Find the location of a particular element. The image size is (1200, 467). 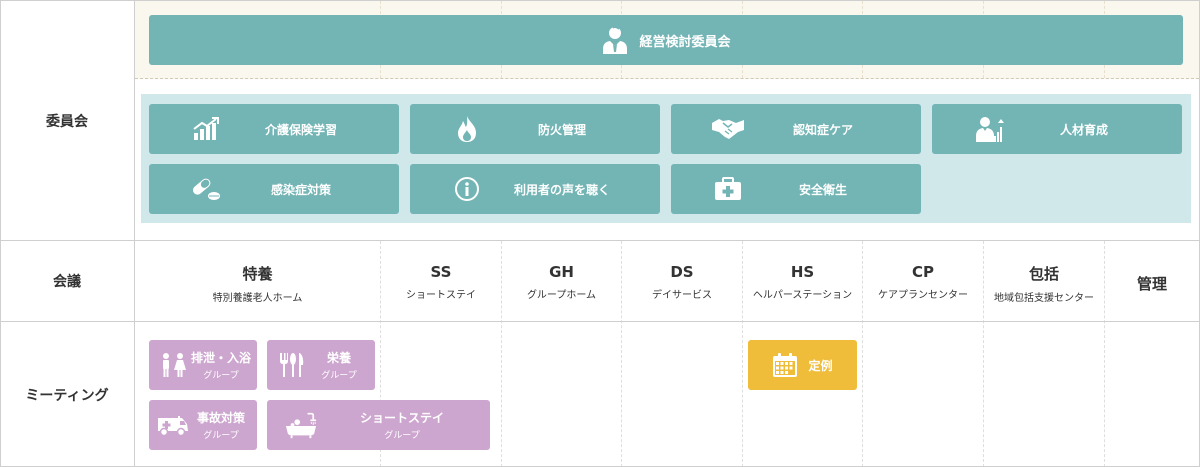

meeting-abbr: HS is located at coordinates (802, 272).